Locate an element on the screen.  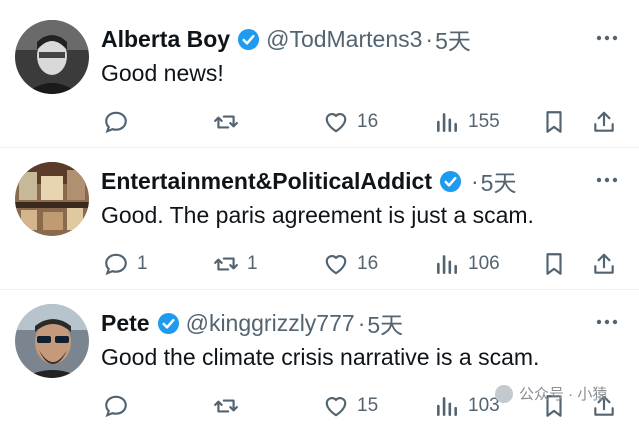
tweet-text: Good news! is located at coordinates (162, 73).